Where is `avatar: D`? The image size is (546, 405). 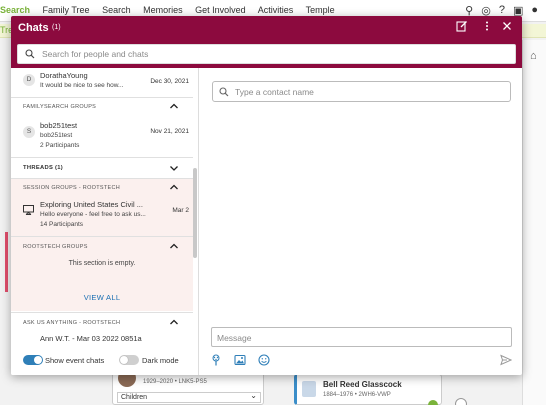
avatar: D is located at coordinates (29, 80).